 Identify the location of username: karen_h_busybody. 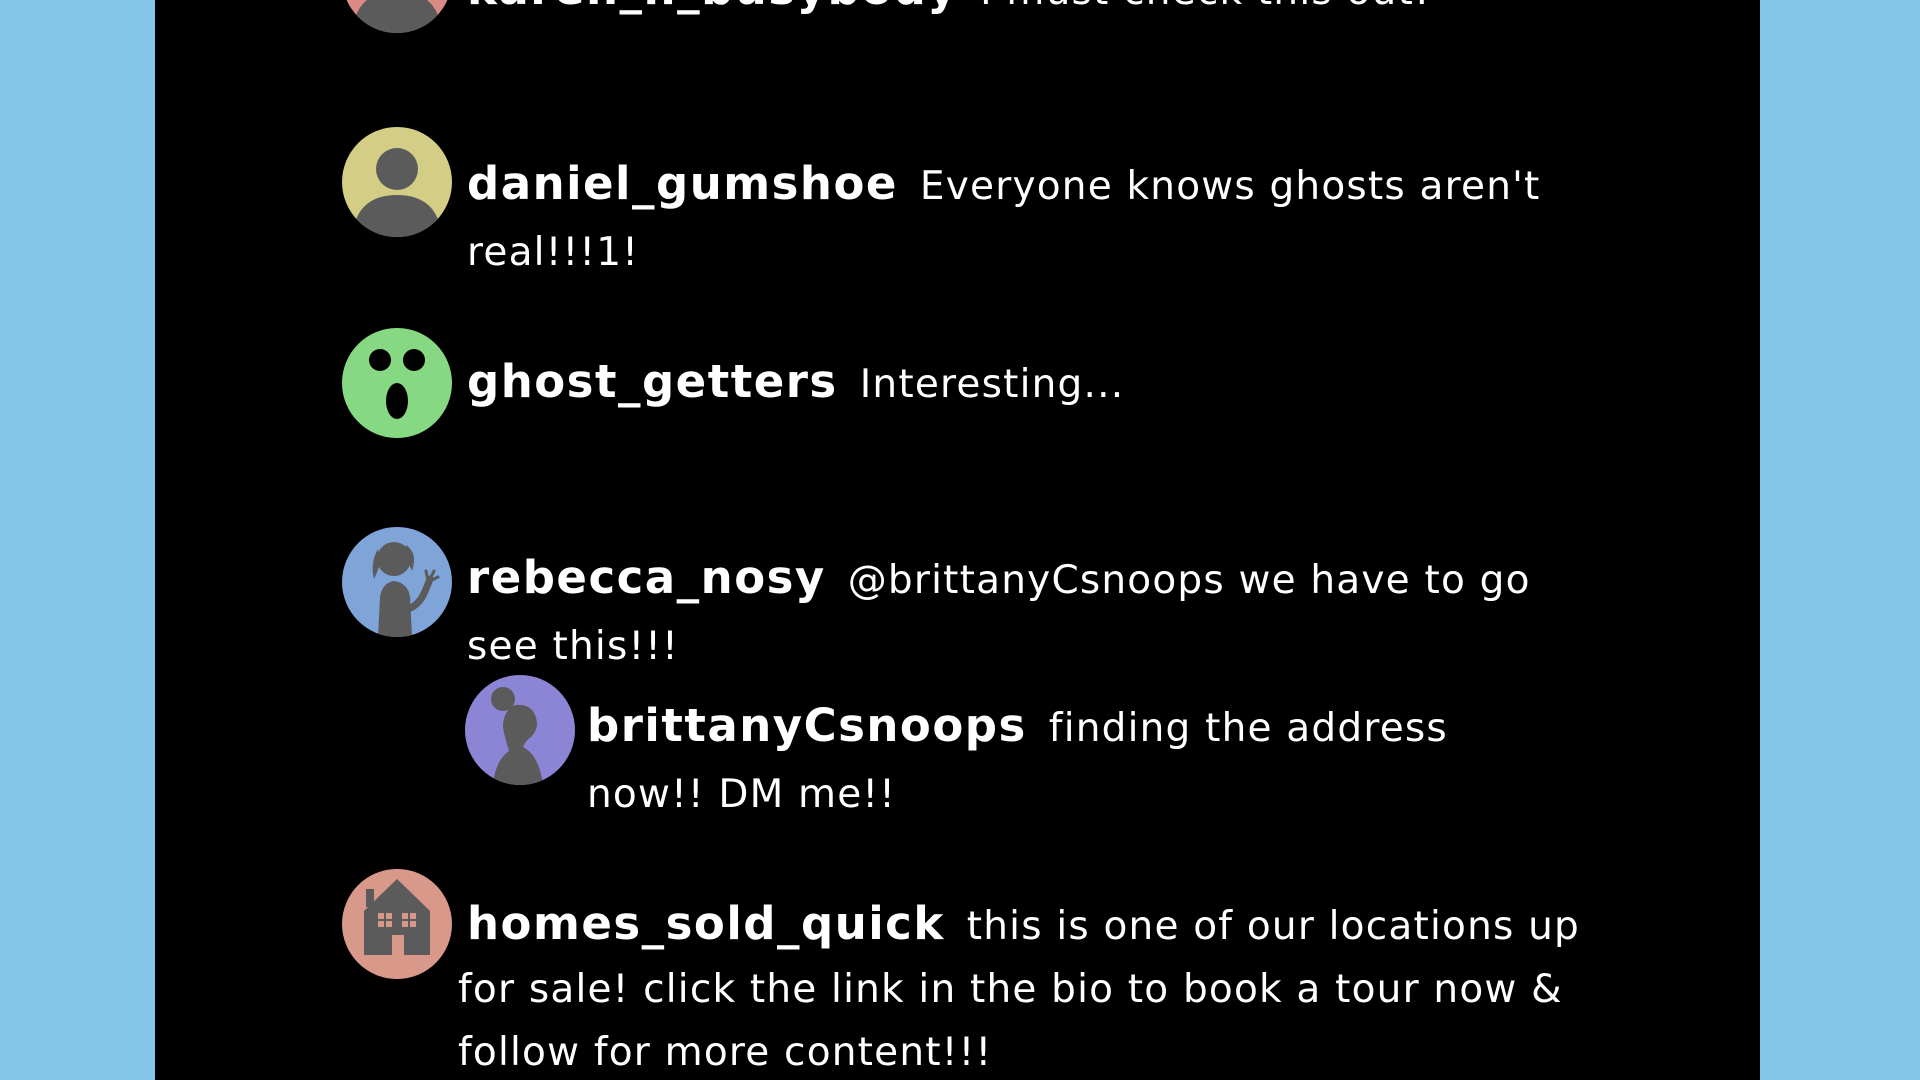
(712, 7).